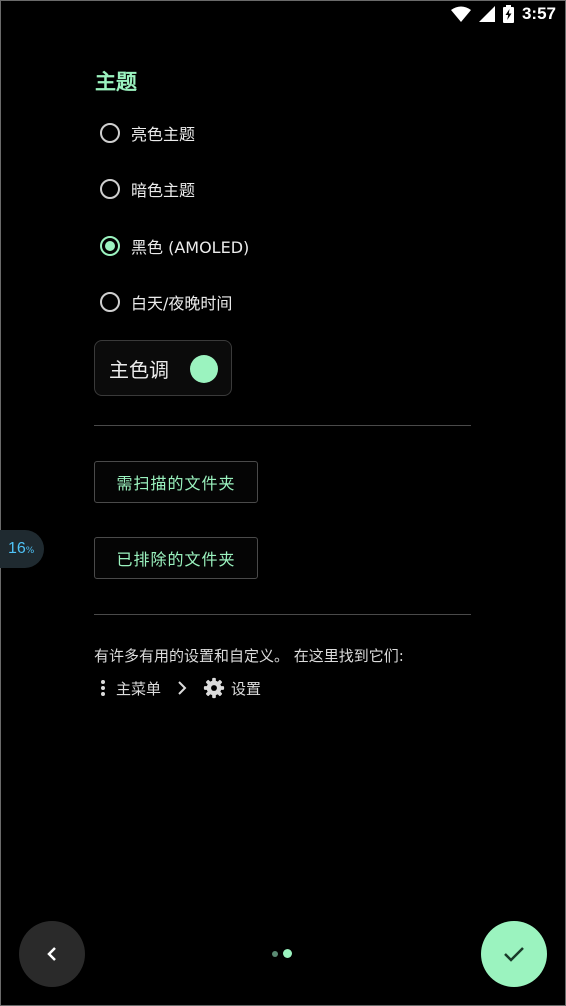 The width and height of the screenshot is (566, 1006). Describe the element at coordinates (190, 247) in the screenshot. I see `theme-option-label: 黑色 (AMOLED)` at that location.